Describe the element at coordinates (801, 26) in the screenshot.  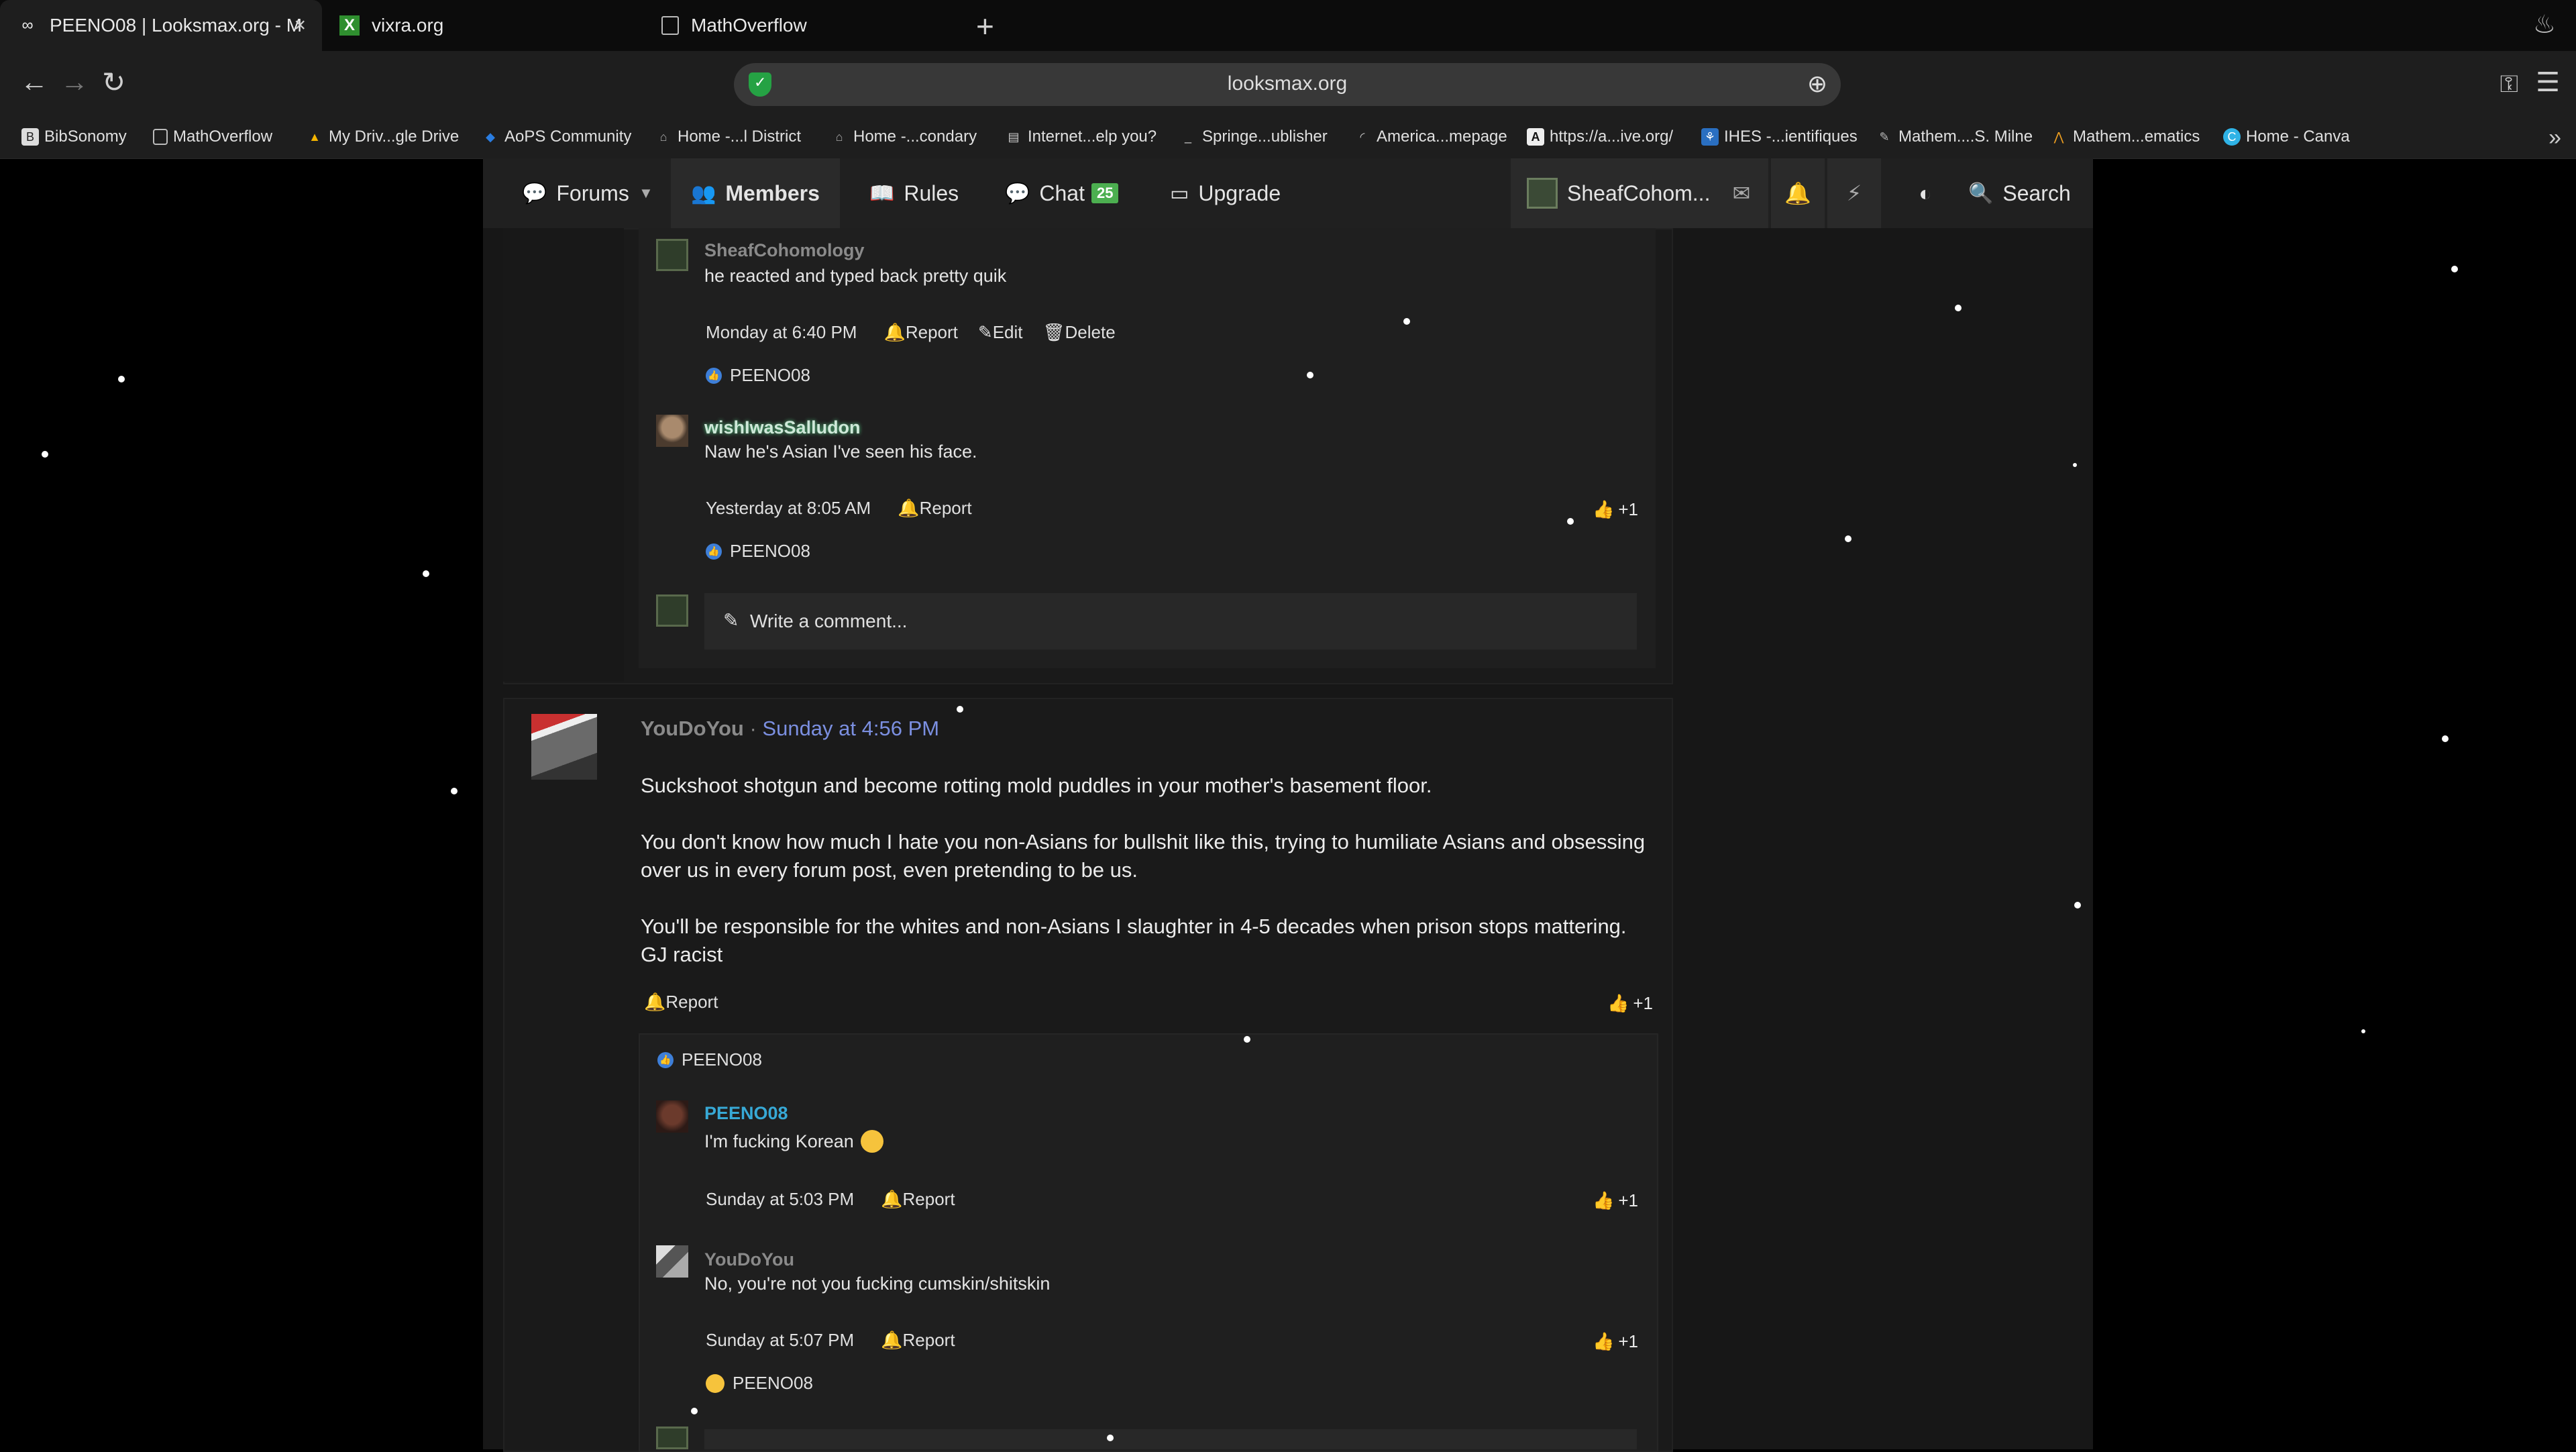
I see `tab-mathoverflow: MathOverflow` at that location.